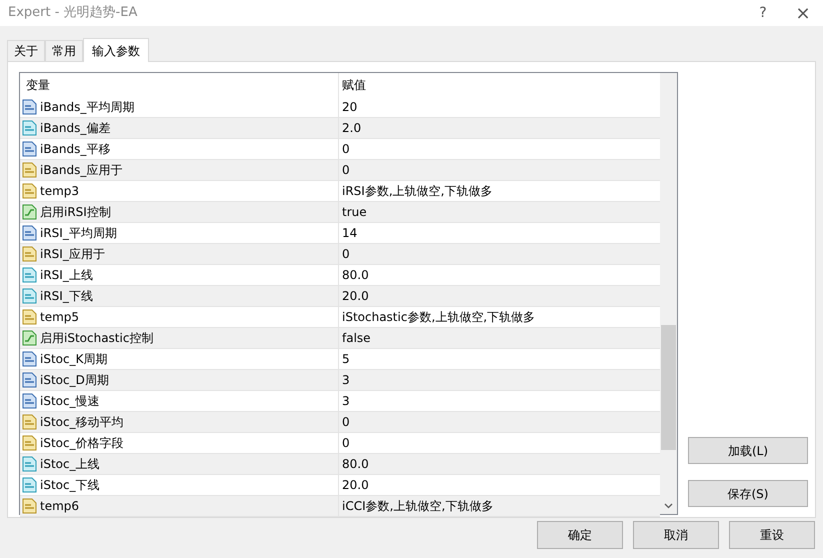  Describe the element at coordinates (74, 380) in the screenshot. I see `table-cell-text: iStoc_D周期` at that location.